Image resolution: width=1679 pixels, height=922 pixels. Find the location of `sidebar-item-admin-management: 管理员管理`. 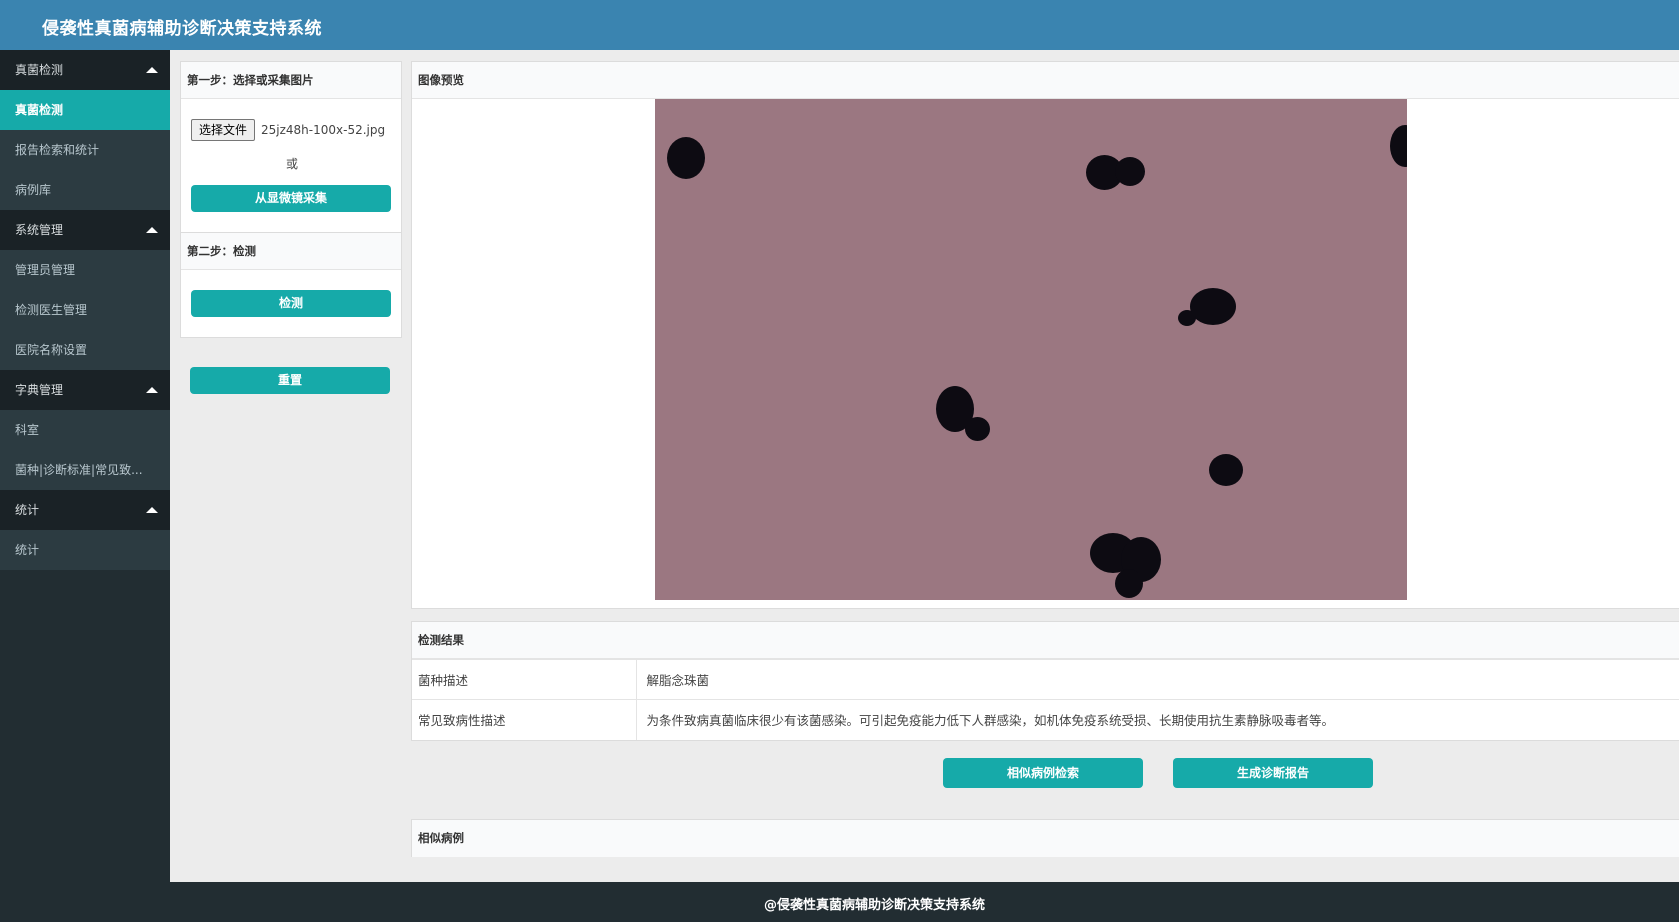

sidebar-item-admin-management: 管理员管理 is located at coordinates (85, 270).